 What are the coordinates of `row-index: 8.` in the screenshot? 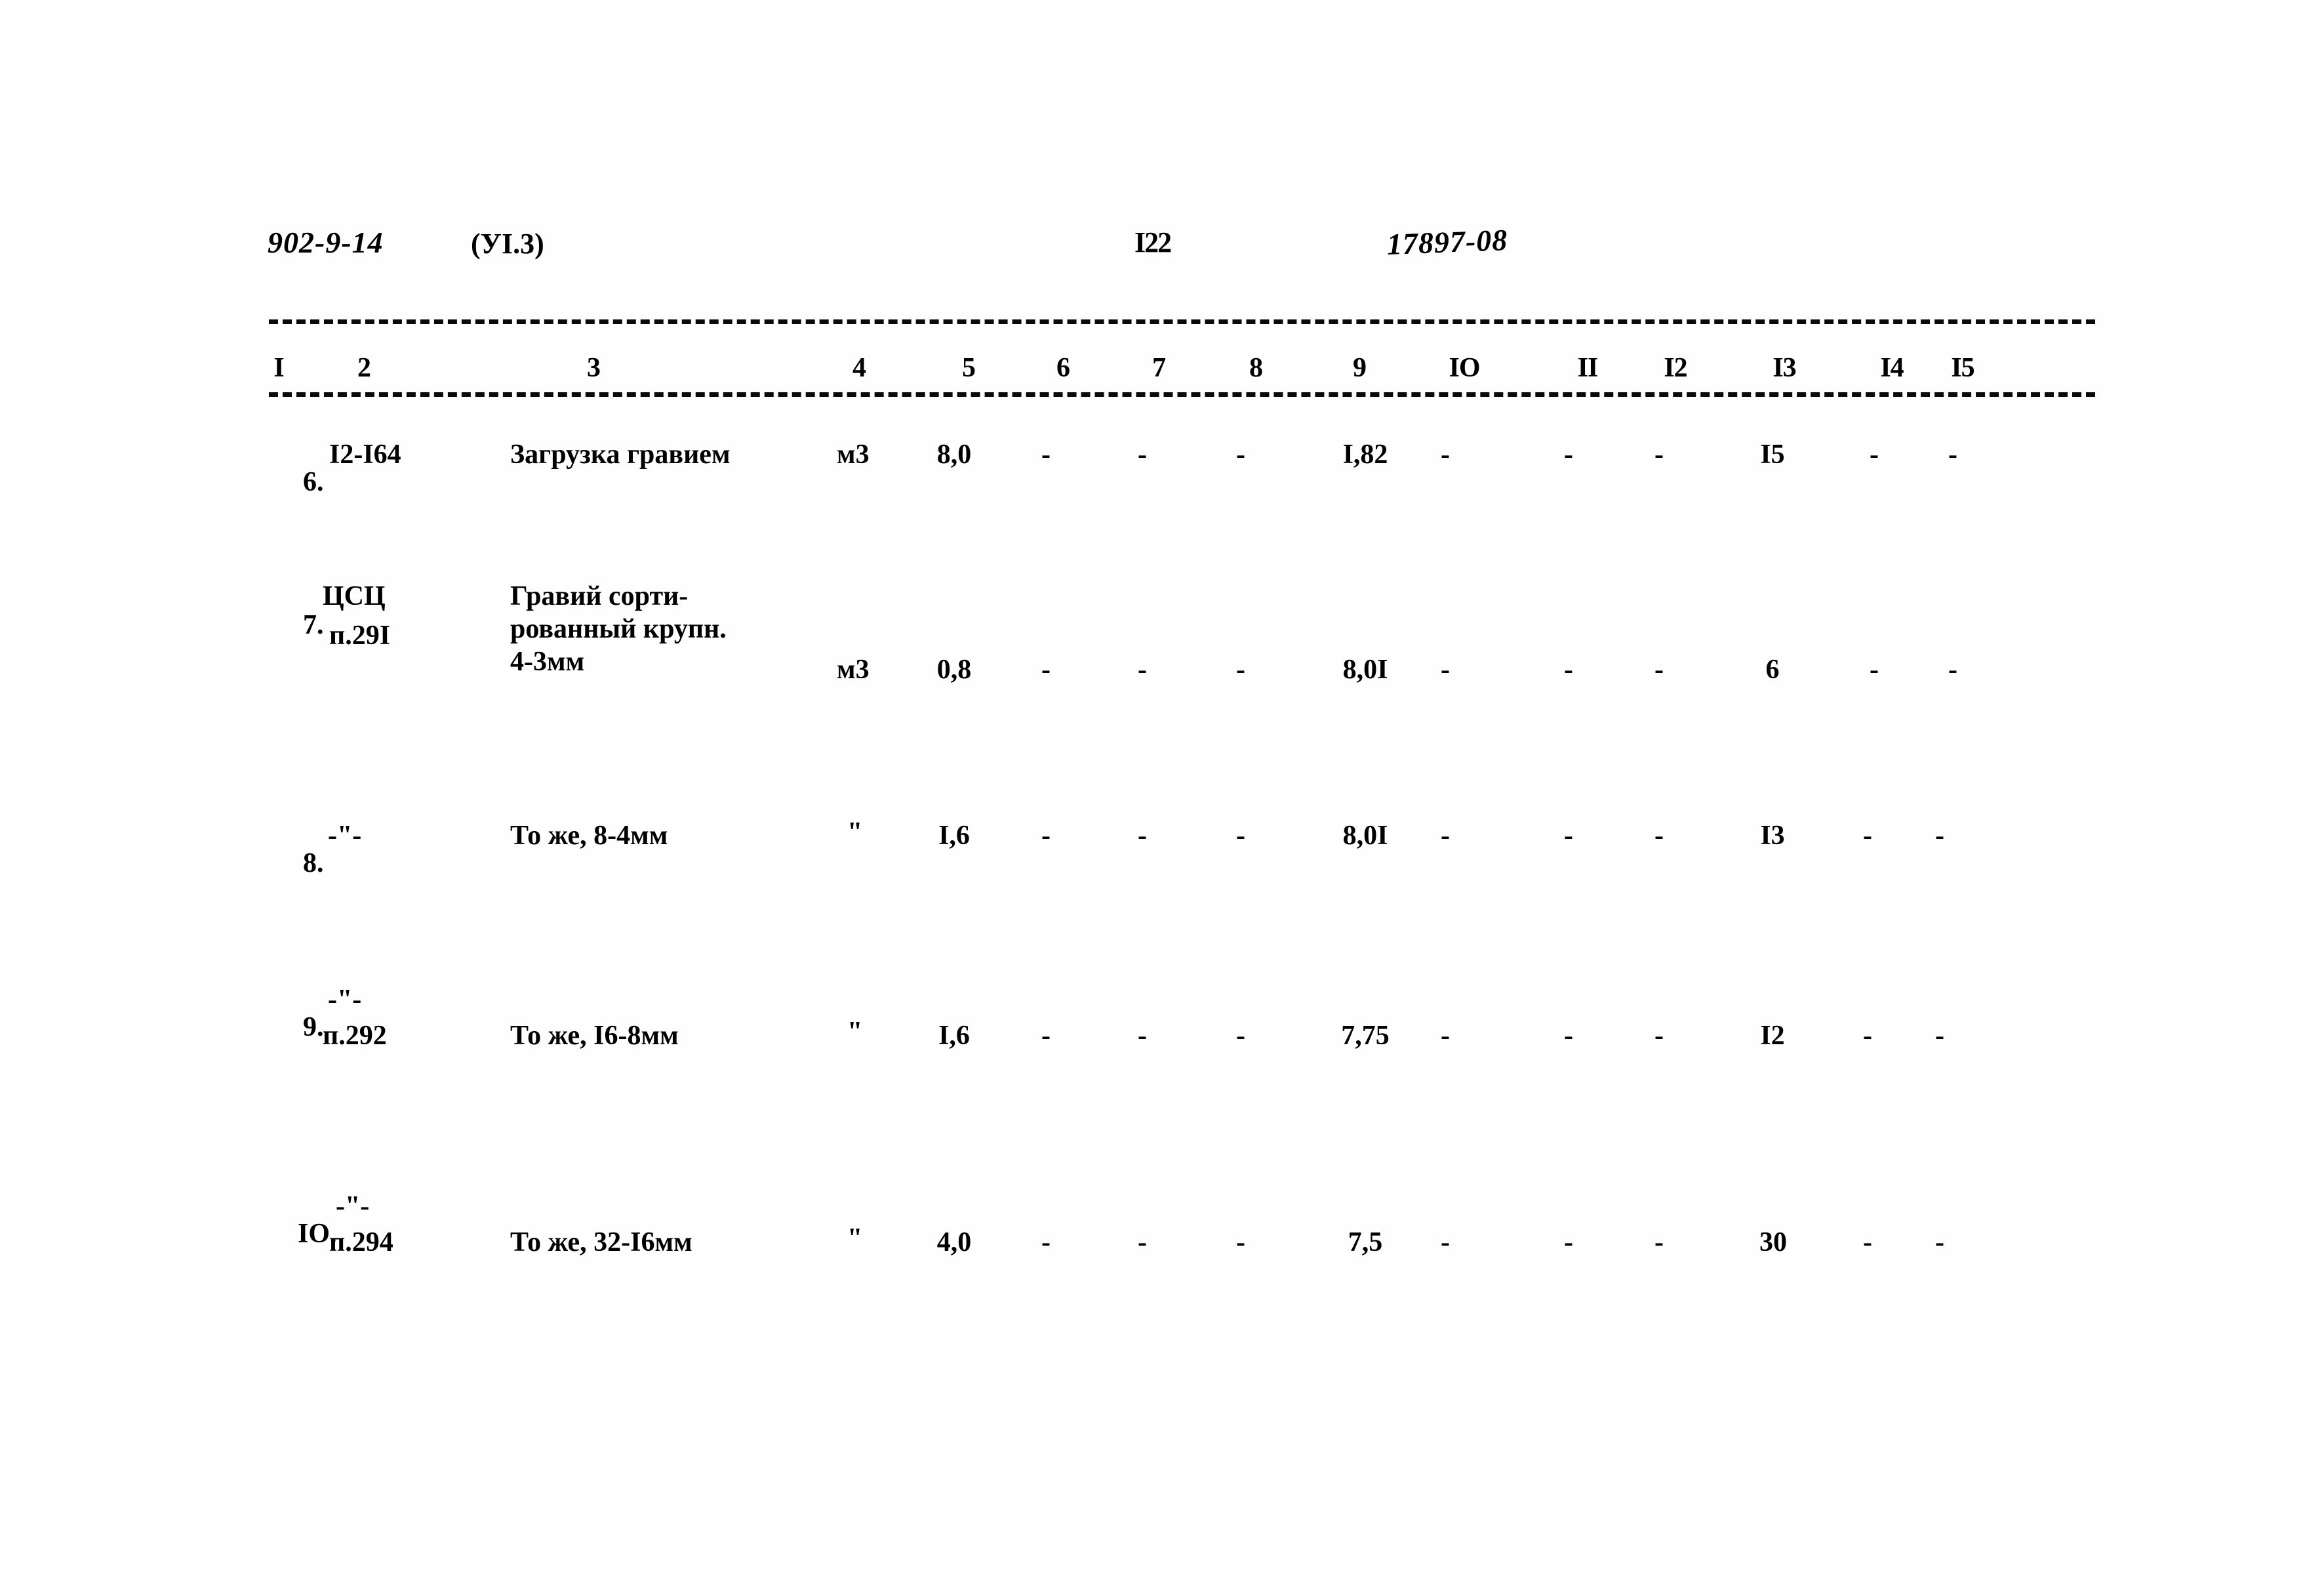 It's located at (313, 863).